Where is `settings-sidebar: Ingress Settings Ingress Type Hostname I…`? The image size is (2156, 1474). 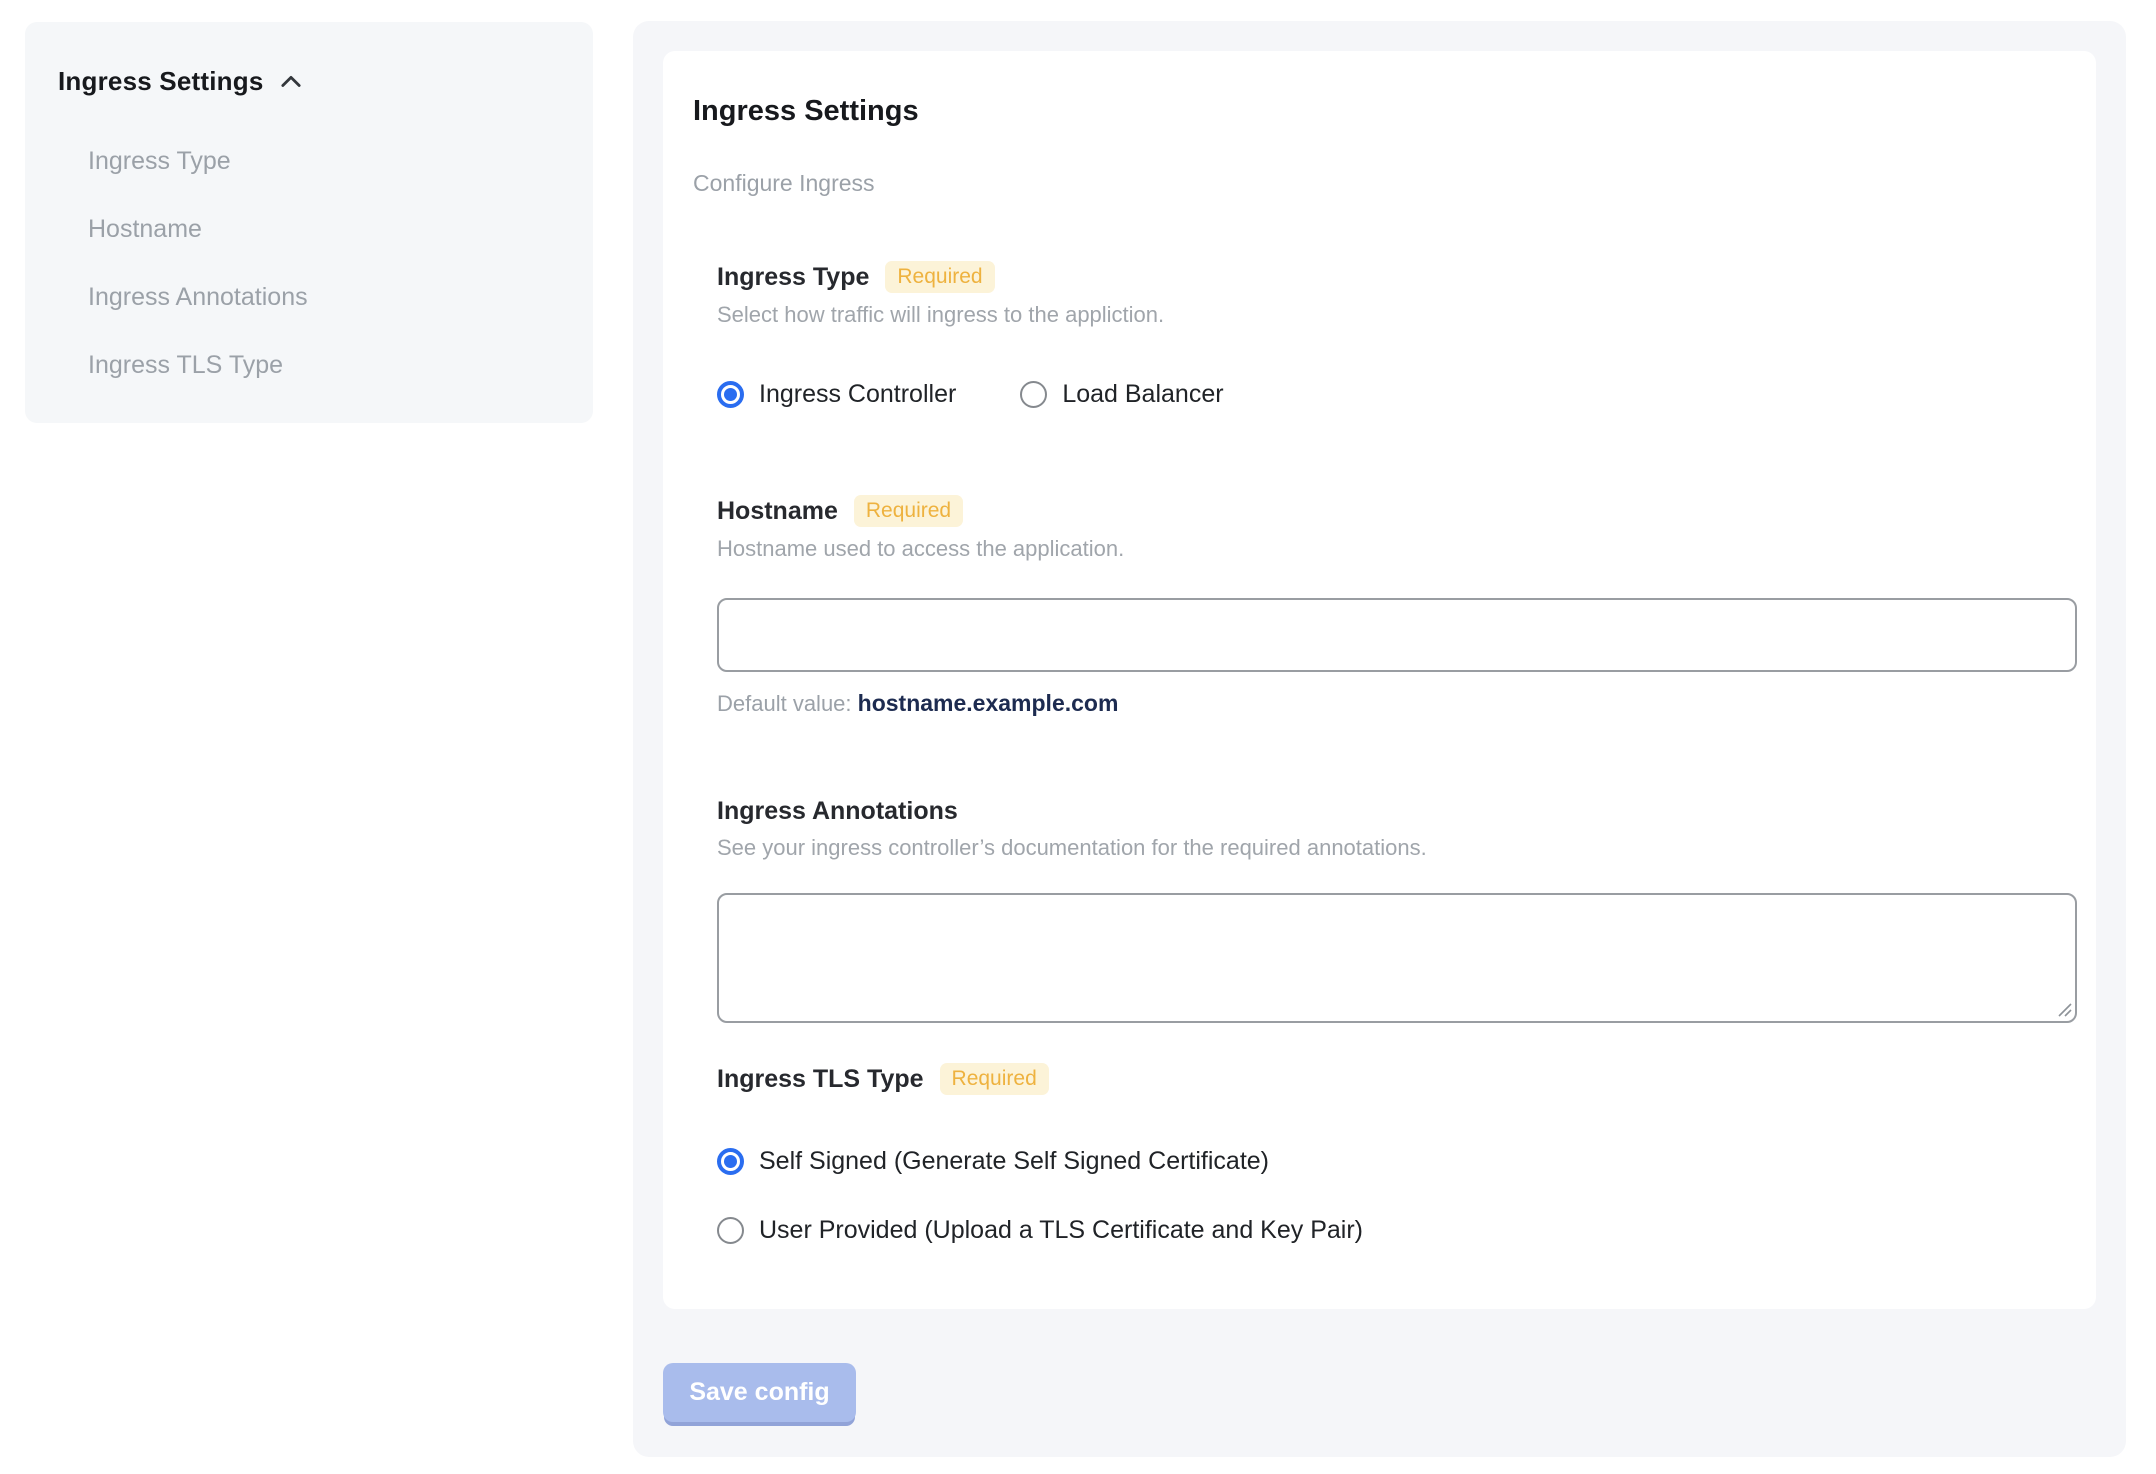 settings-sidebar: Ingress Settings Ingress Type Hostname I… is located at coordinates (309, 222).